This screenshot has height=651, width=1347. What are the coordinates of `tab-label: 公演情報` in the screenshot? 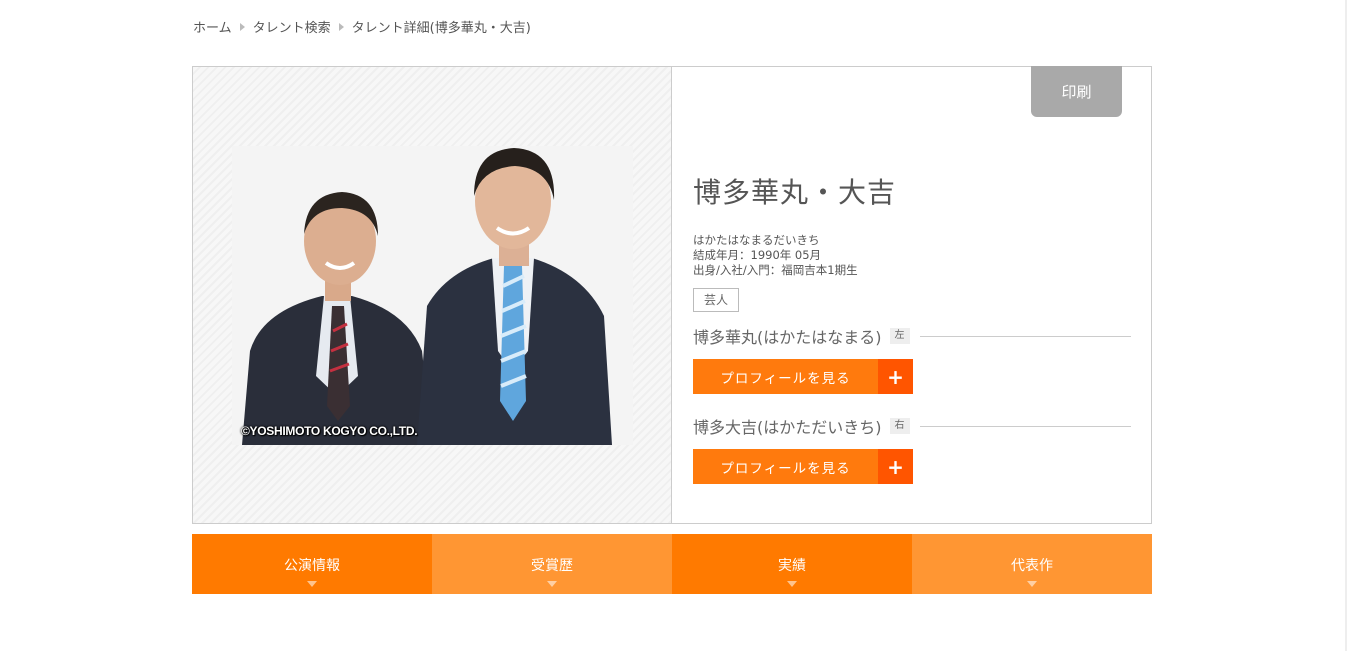 It's located at (312, 566).